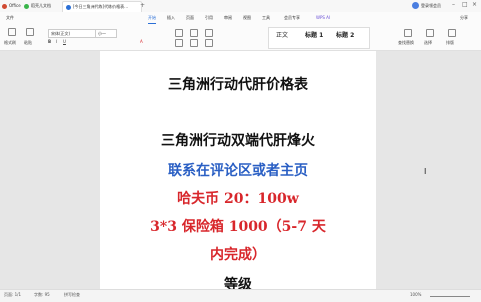 This screenshot has height=302, width=481. What do you see at coordinates (430, 33) in the screenshot?
I see `select-icon` at bounding box center [430, 33].